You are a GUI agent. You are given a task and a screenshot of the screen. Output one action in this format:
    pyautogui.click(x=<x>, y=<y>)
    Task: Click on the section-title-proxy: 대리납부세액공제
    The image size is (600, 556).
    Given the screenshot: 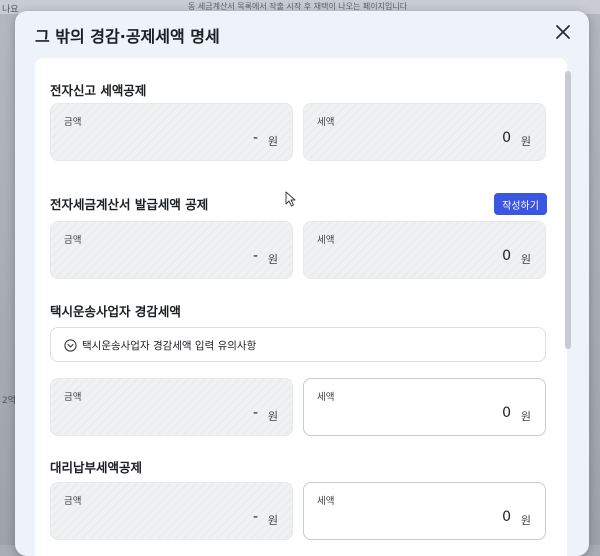 What is the action you would take?
    pyautogui.click(x=96, y=467)
    